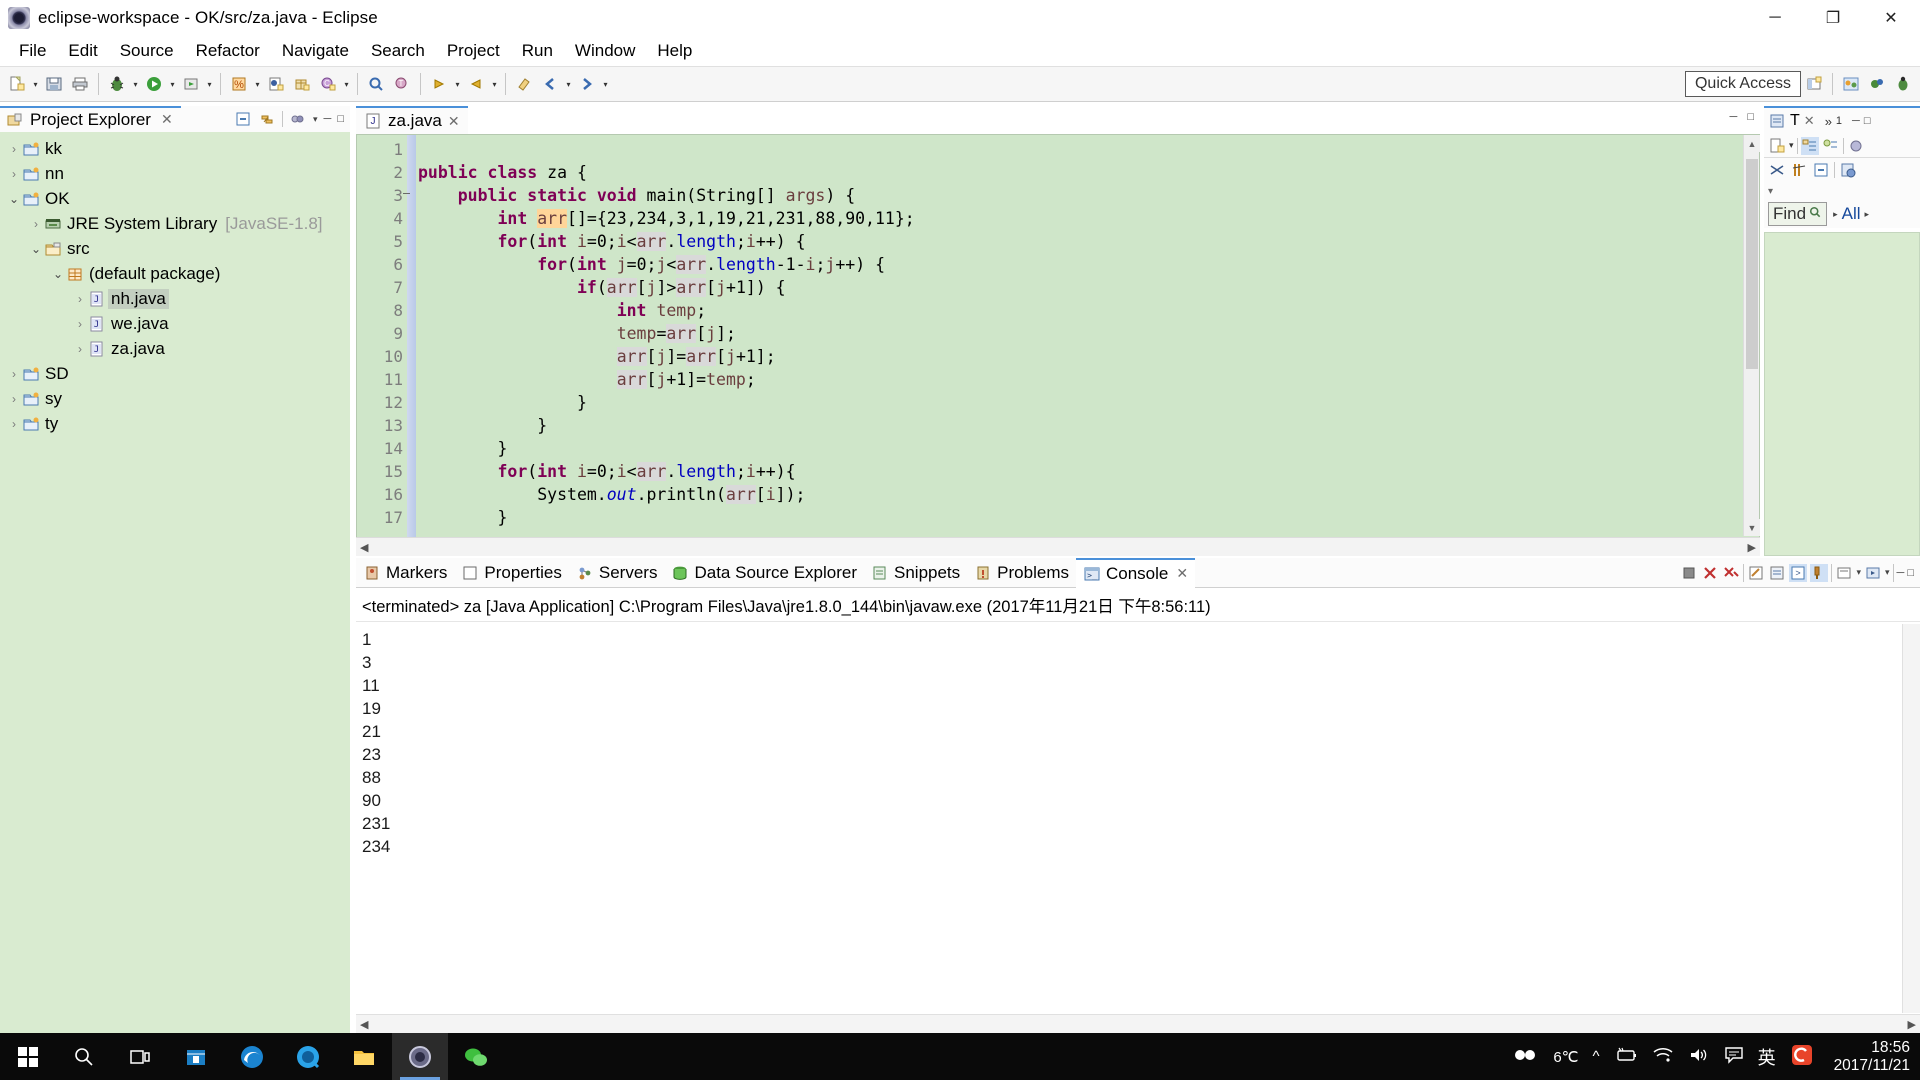  What do you see at coordinates (1752, 143) in the screenshot?
I see `scroll-up-icon: ▲` at bounding box center [1752, 143].